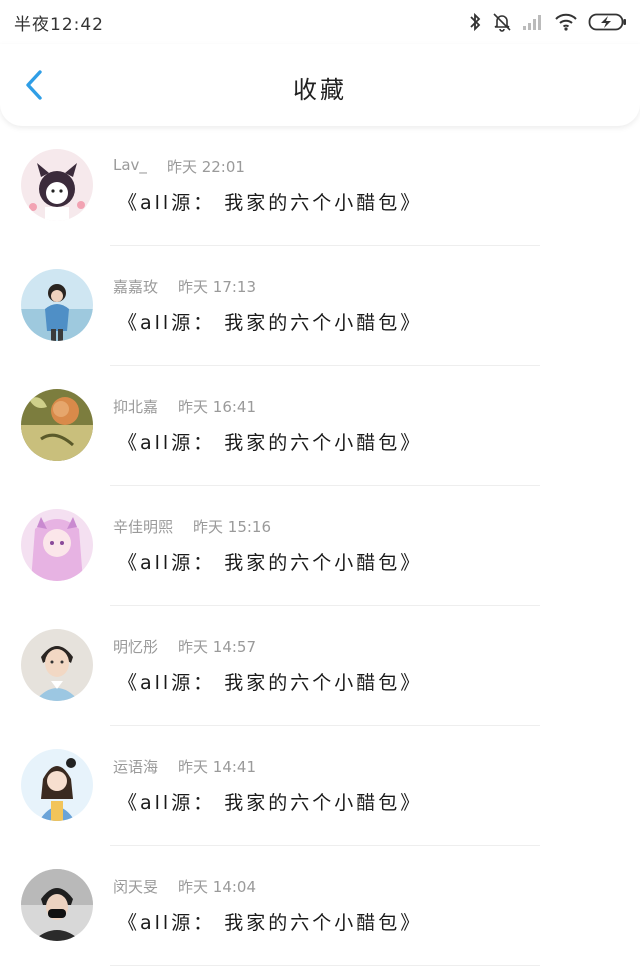 This screenshot has width=640, height=976. What do you see at coordinates (566, 22) in the screenshot?
I see `wifi-icon` at bounding box center [566, 22].